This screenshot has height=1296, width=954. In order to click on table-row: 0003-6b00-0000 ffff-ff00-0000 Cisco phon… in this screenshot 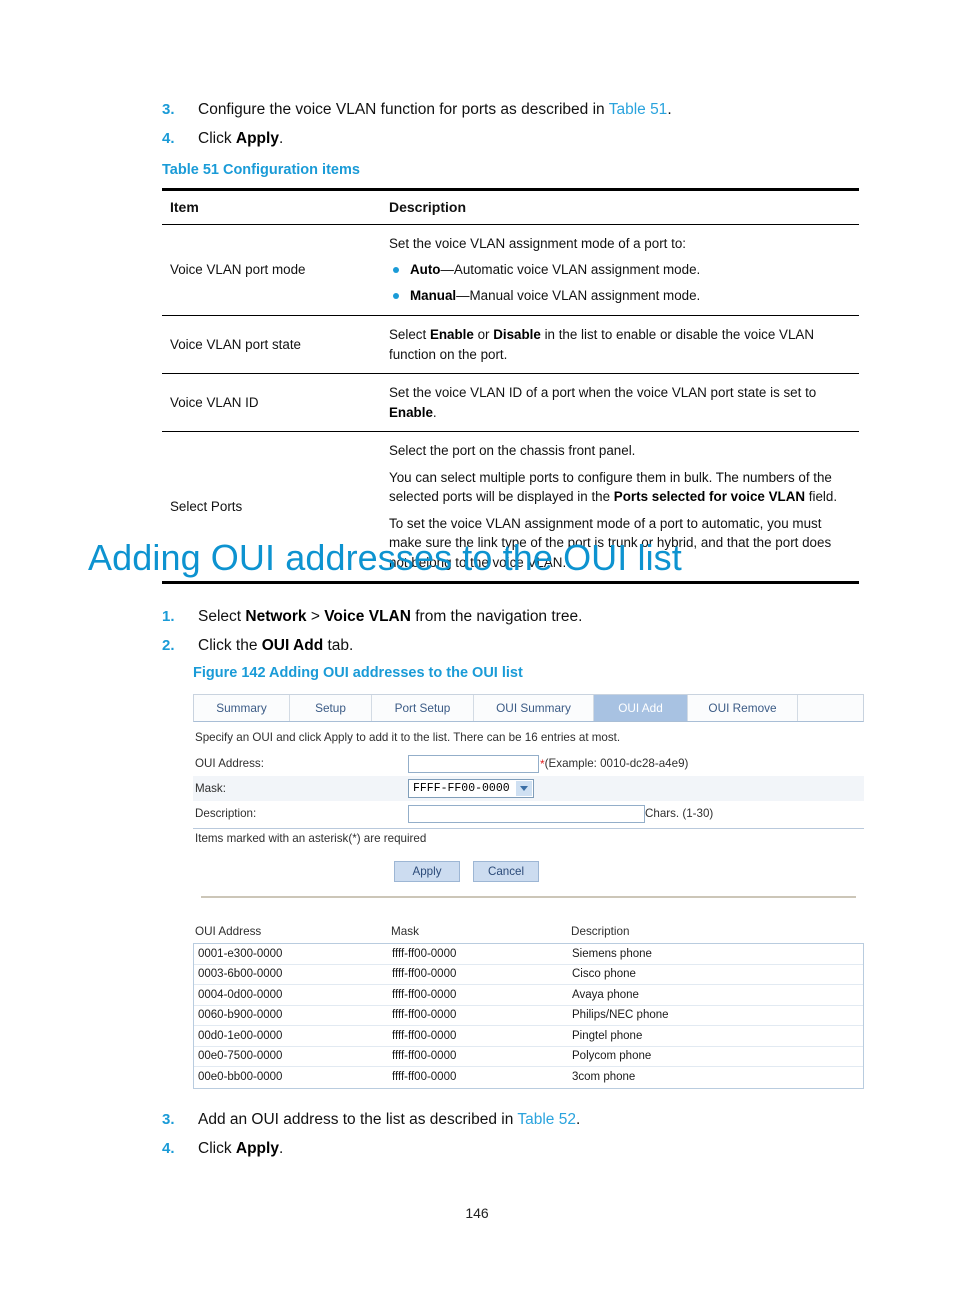, I will do `click(528, 975)`.